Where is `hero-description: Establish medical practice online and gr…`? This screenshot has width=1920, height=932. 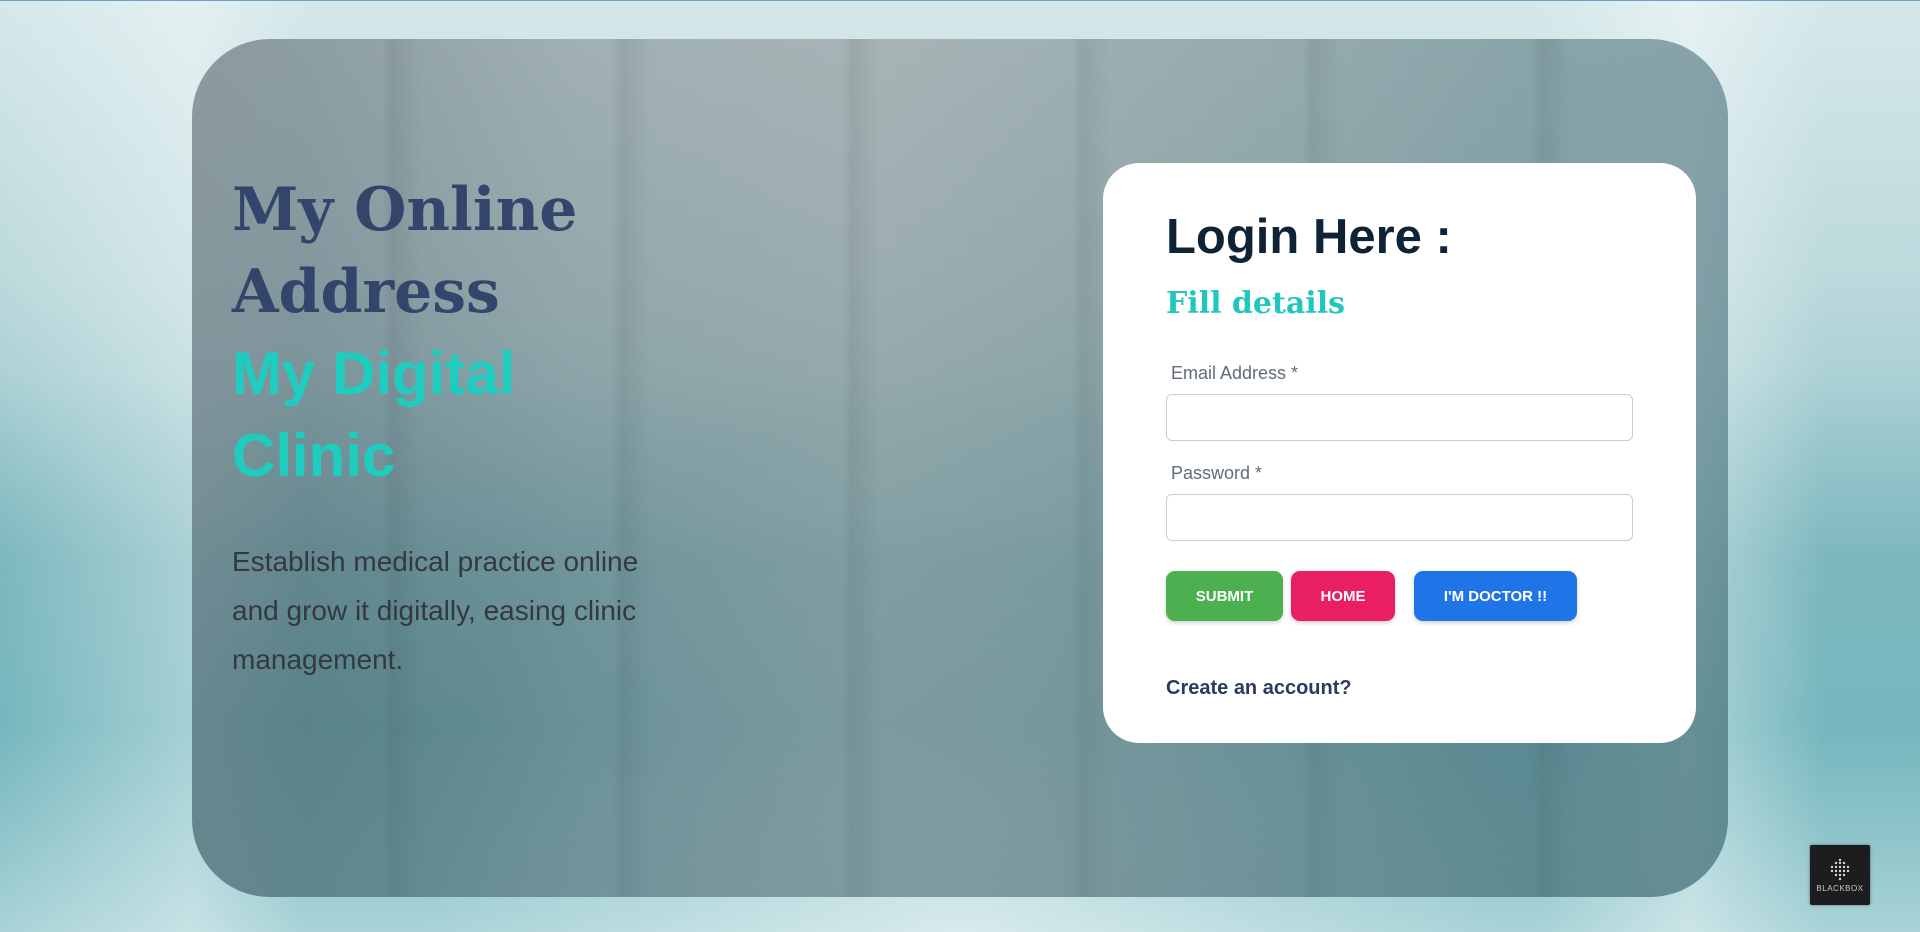 hero-description: Establish medical practice online and gr… is located at coordinates (435, 610).